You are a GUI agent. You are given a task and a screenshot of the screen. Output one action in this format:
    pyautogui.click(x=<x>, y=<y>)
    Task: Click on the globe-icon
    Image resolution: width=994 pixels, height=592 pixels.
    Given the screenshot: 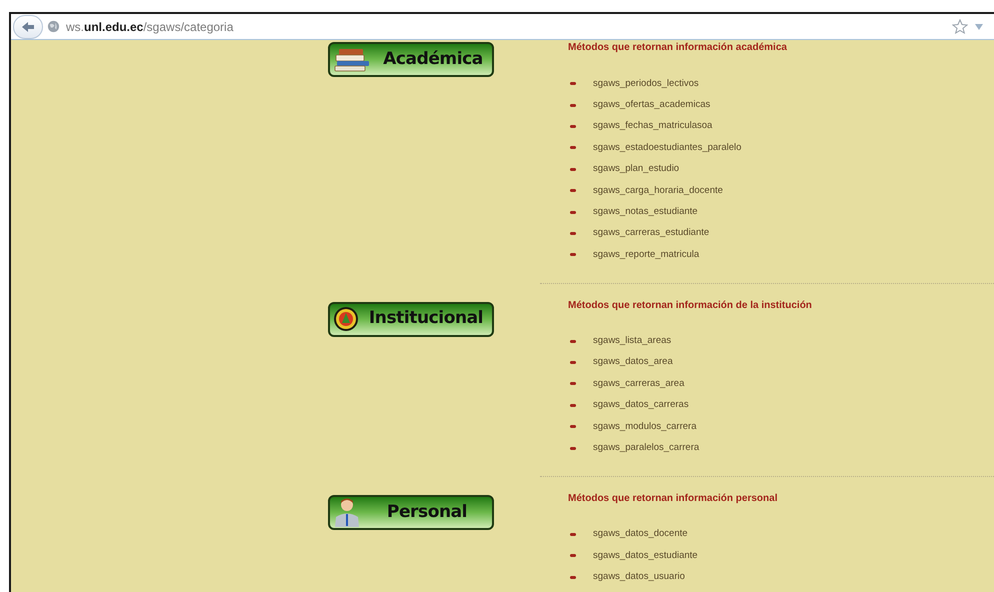 What is the action you would take?
    pyautogui.click(x=53, y=26)
    